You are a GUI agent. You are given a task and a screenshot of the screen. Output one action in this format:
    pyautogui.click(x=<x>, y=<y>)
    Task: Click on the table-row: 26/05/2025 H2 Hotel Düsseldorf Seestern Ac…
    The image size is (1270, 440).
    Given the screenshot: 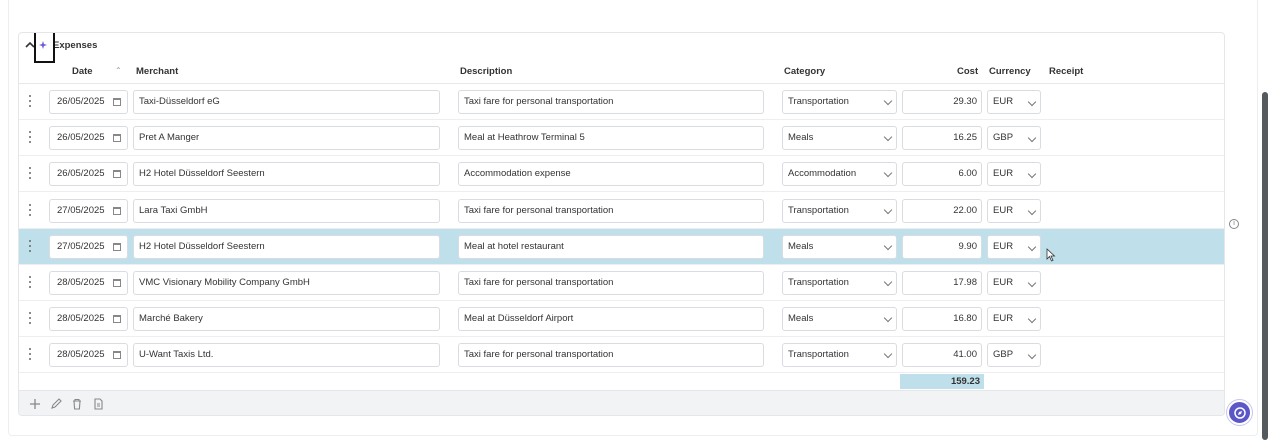 What is the action you would take?
    pyautogui.click(x=621, y=174)
    